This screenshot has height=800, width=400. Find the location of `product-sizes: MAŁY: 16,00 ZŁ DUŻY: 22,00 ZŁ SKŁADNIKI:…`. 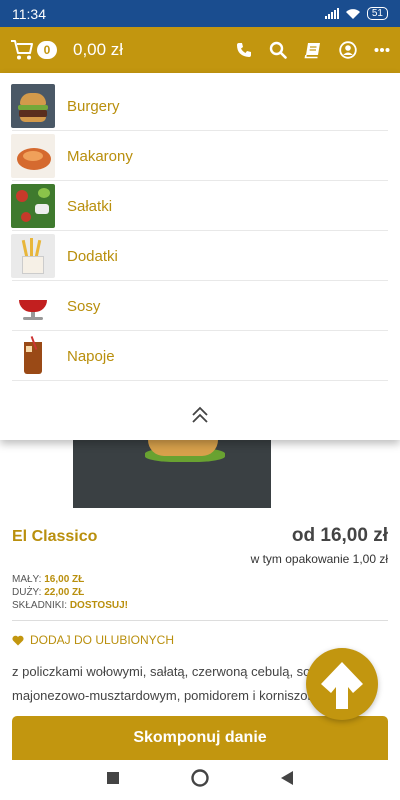

product-sizes: MAŁY: 16,00 ZŁ DUŻY: 22,00 ZŁ SKŁADNIKI:… is located at coordinates (70, 592).